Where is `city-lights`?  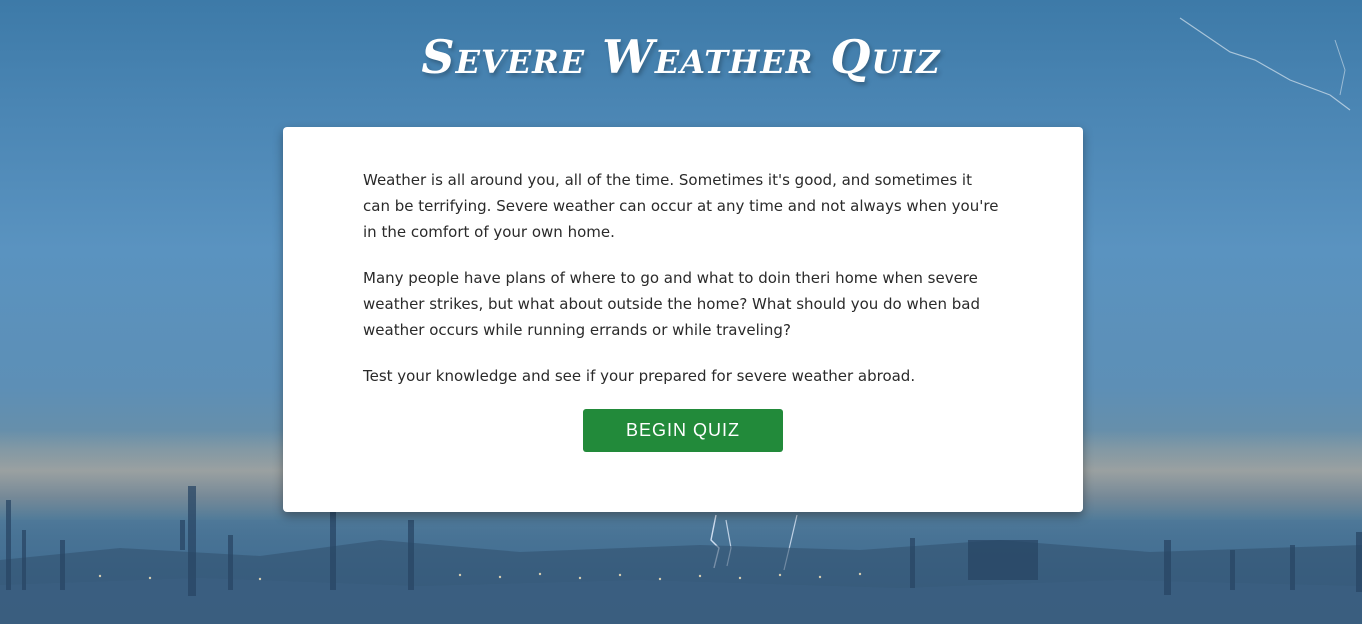
city-lights is located at coordinates (480, 576).